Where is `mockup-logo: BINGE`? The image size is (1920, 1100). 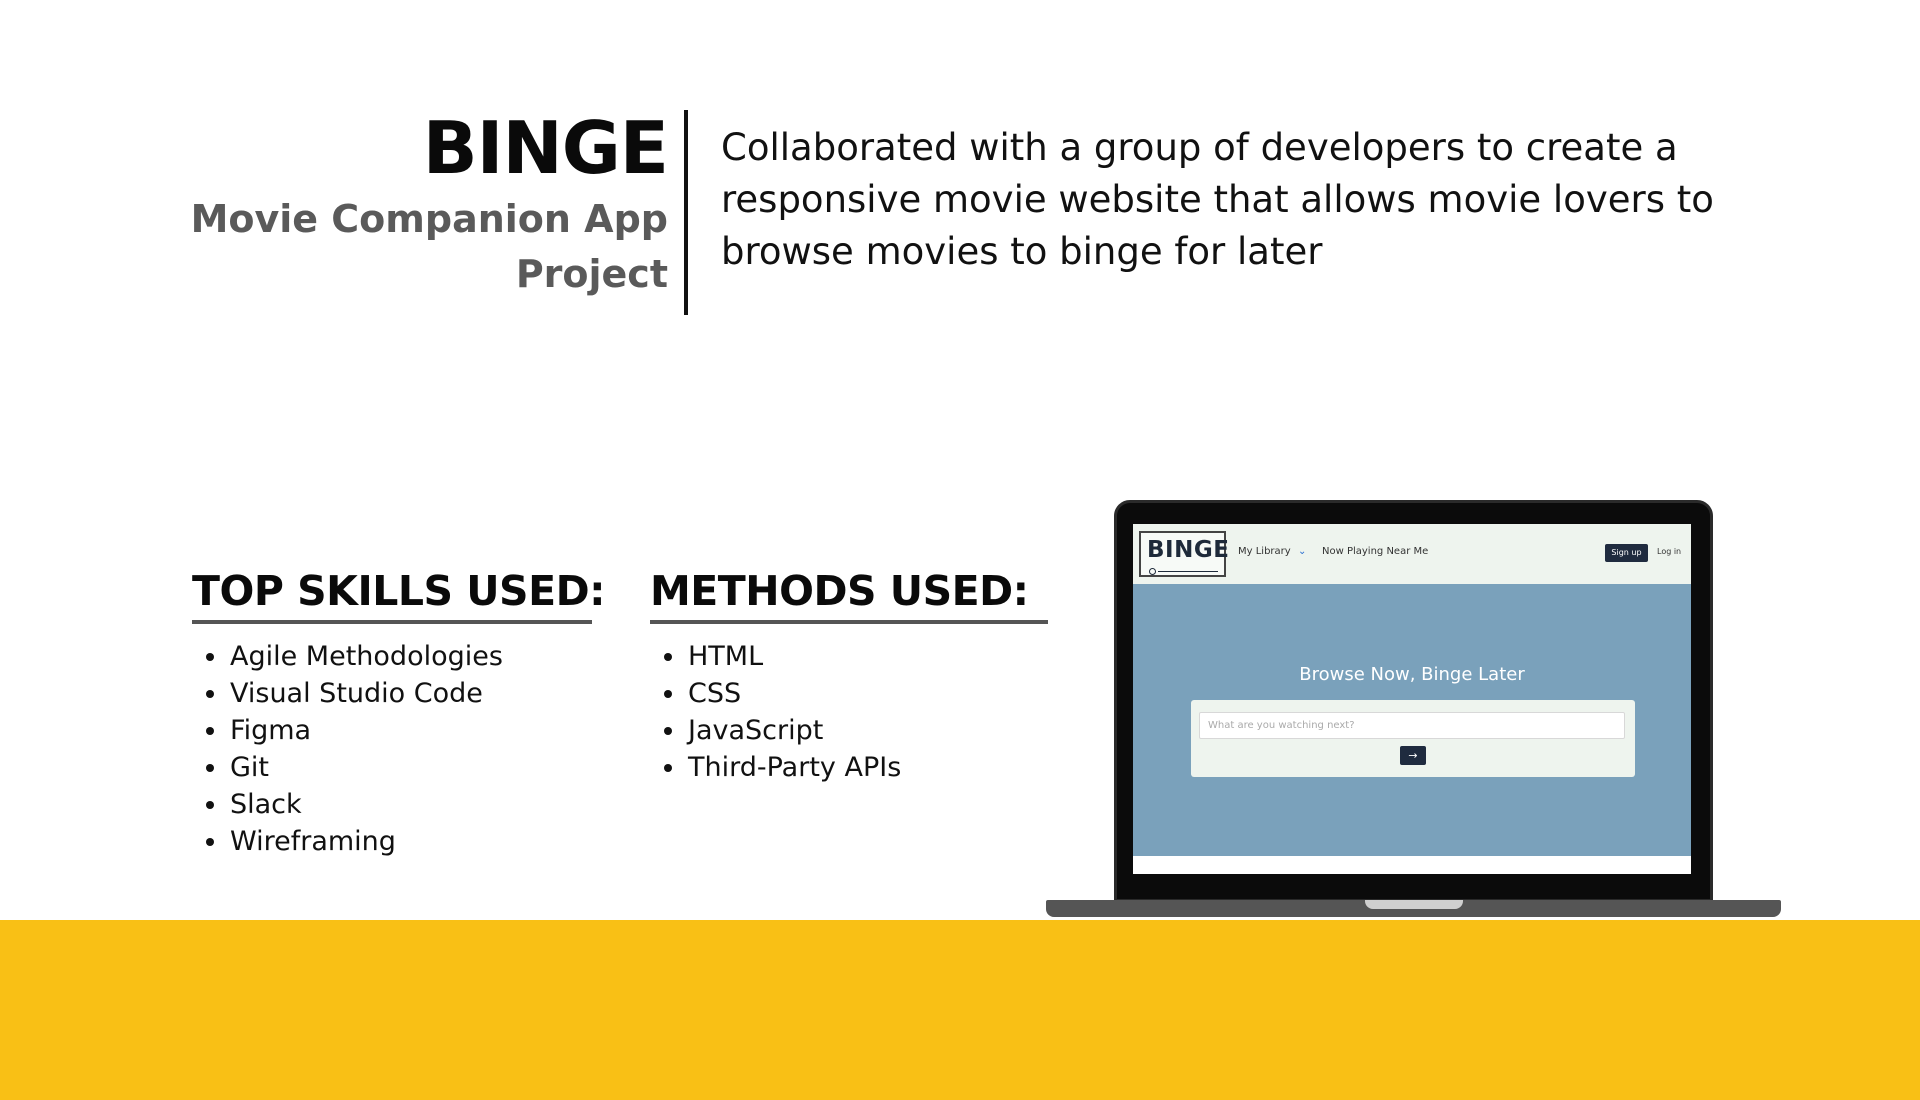 mockup-logo: BINGE is located at coordinates (1184, 554).